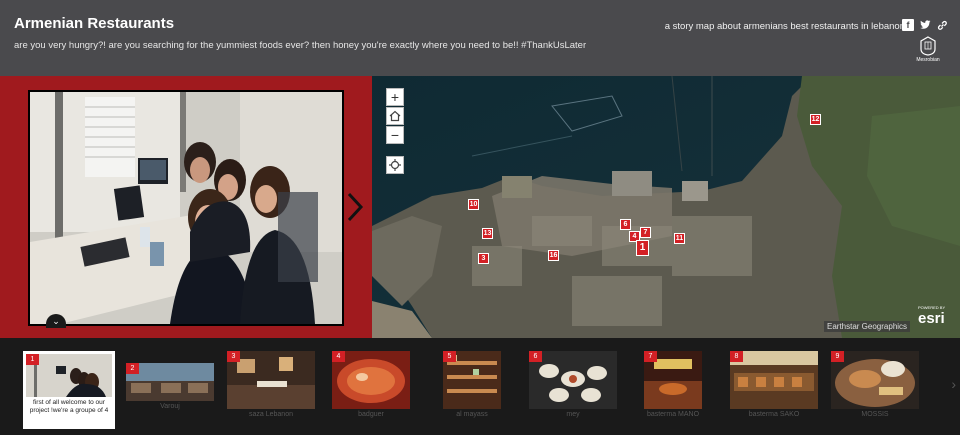  I want to click on home-icon, so click(395, 116).